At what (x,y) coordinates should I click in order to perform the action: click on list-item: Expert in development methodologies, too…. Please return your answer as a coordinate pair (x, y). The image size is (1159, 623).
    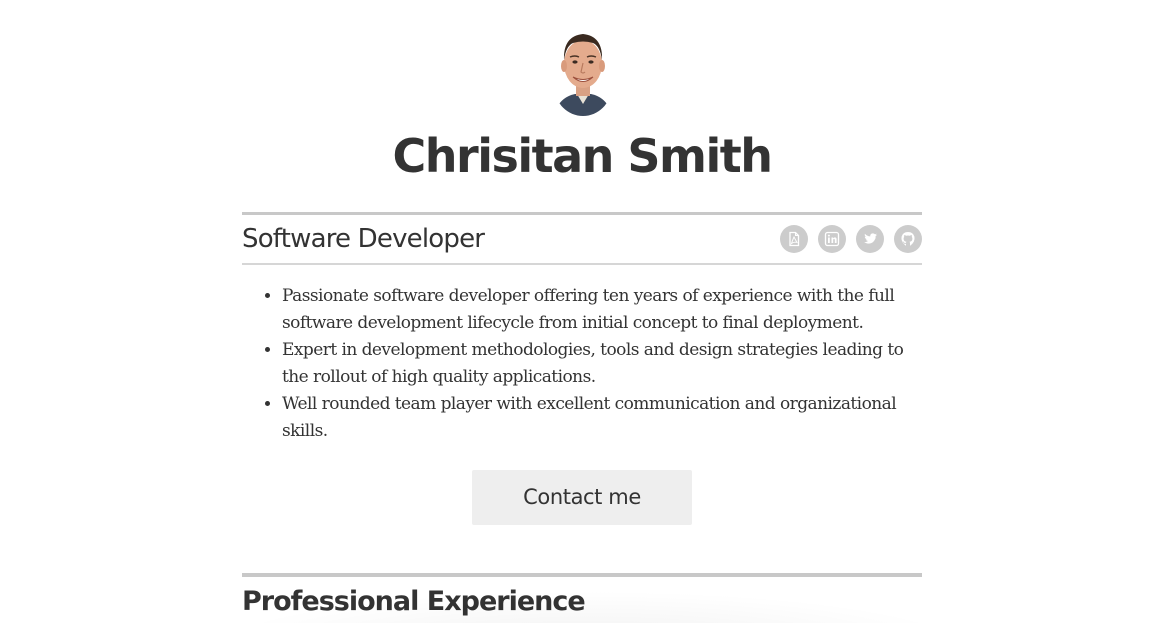
    Looking at the image, I should click on (602, 364).